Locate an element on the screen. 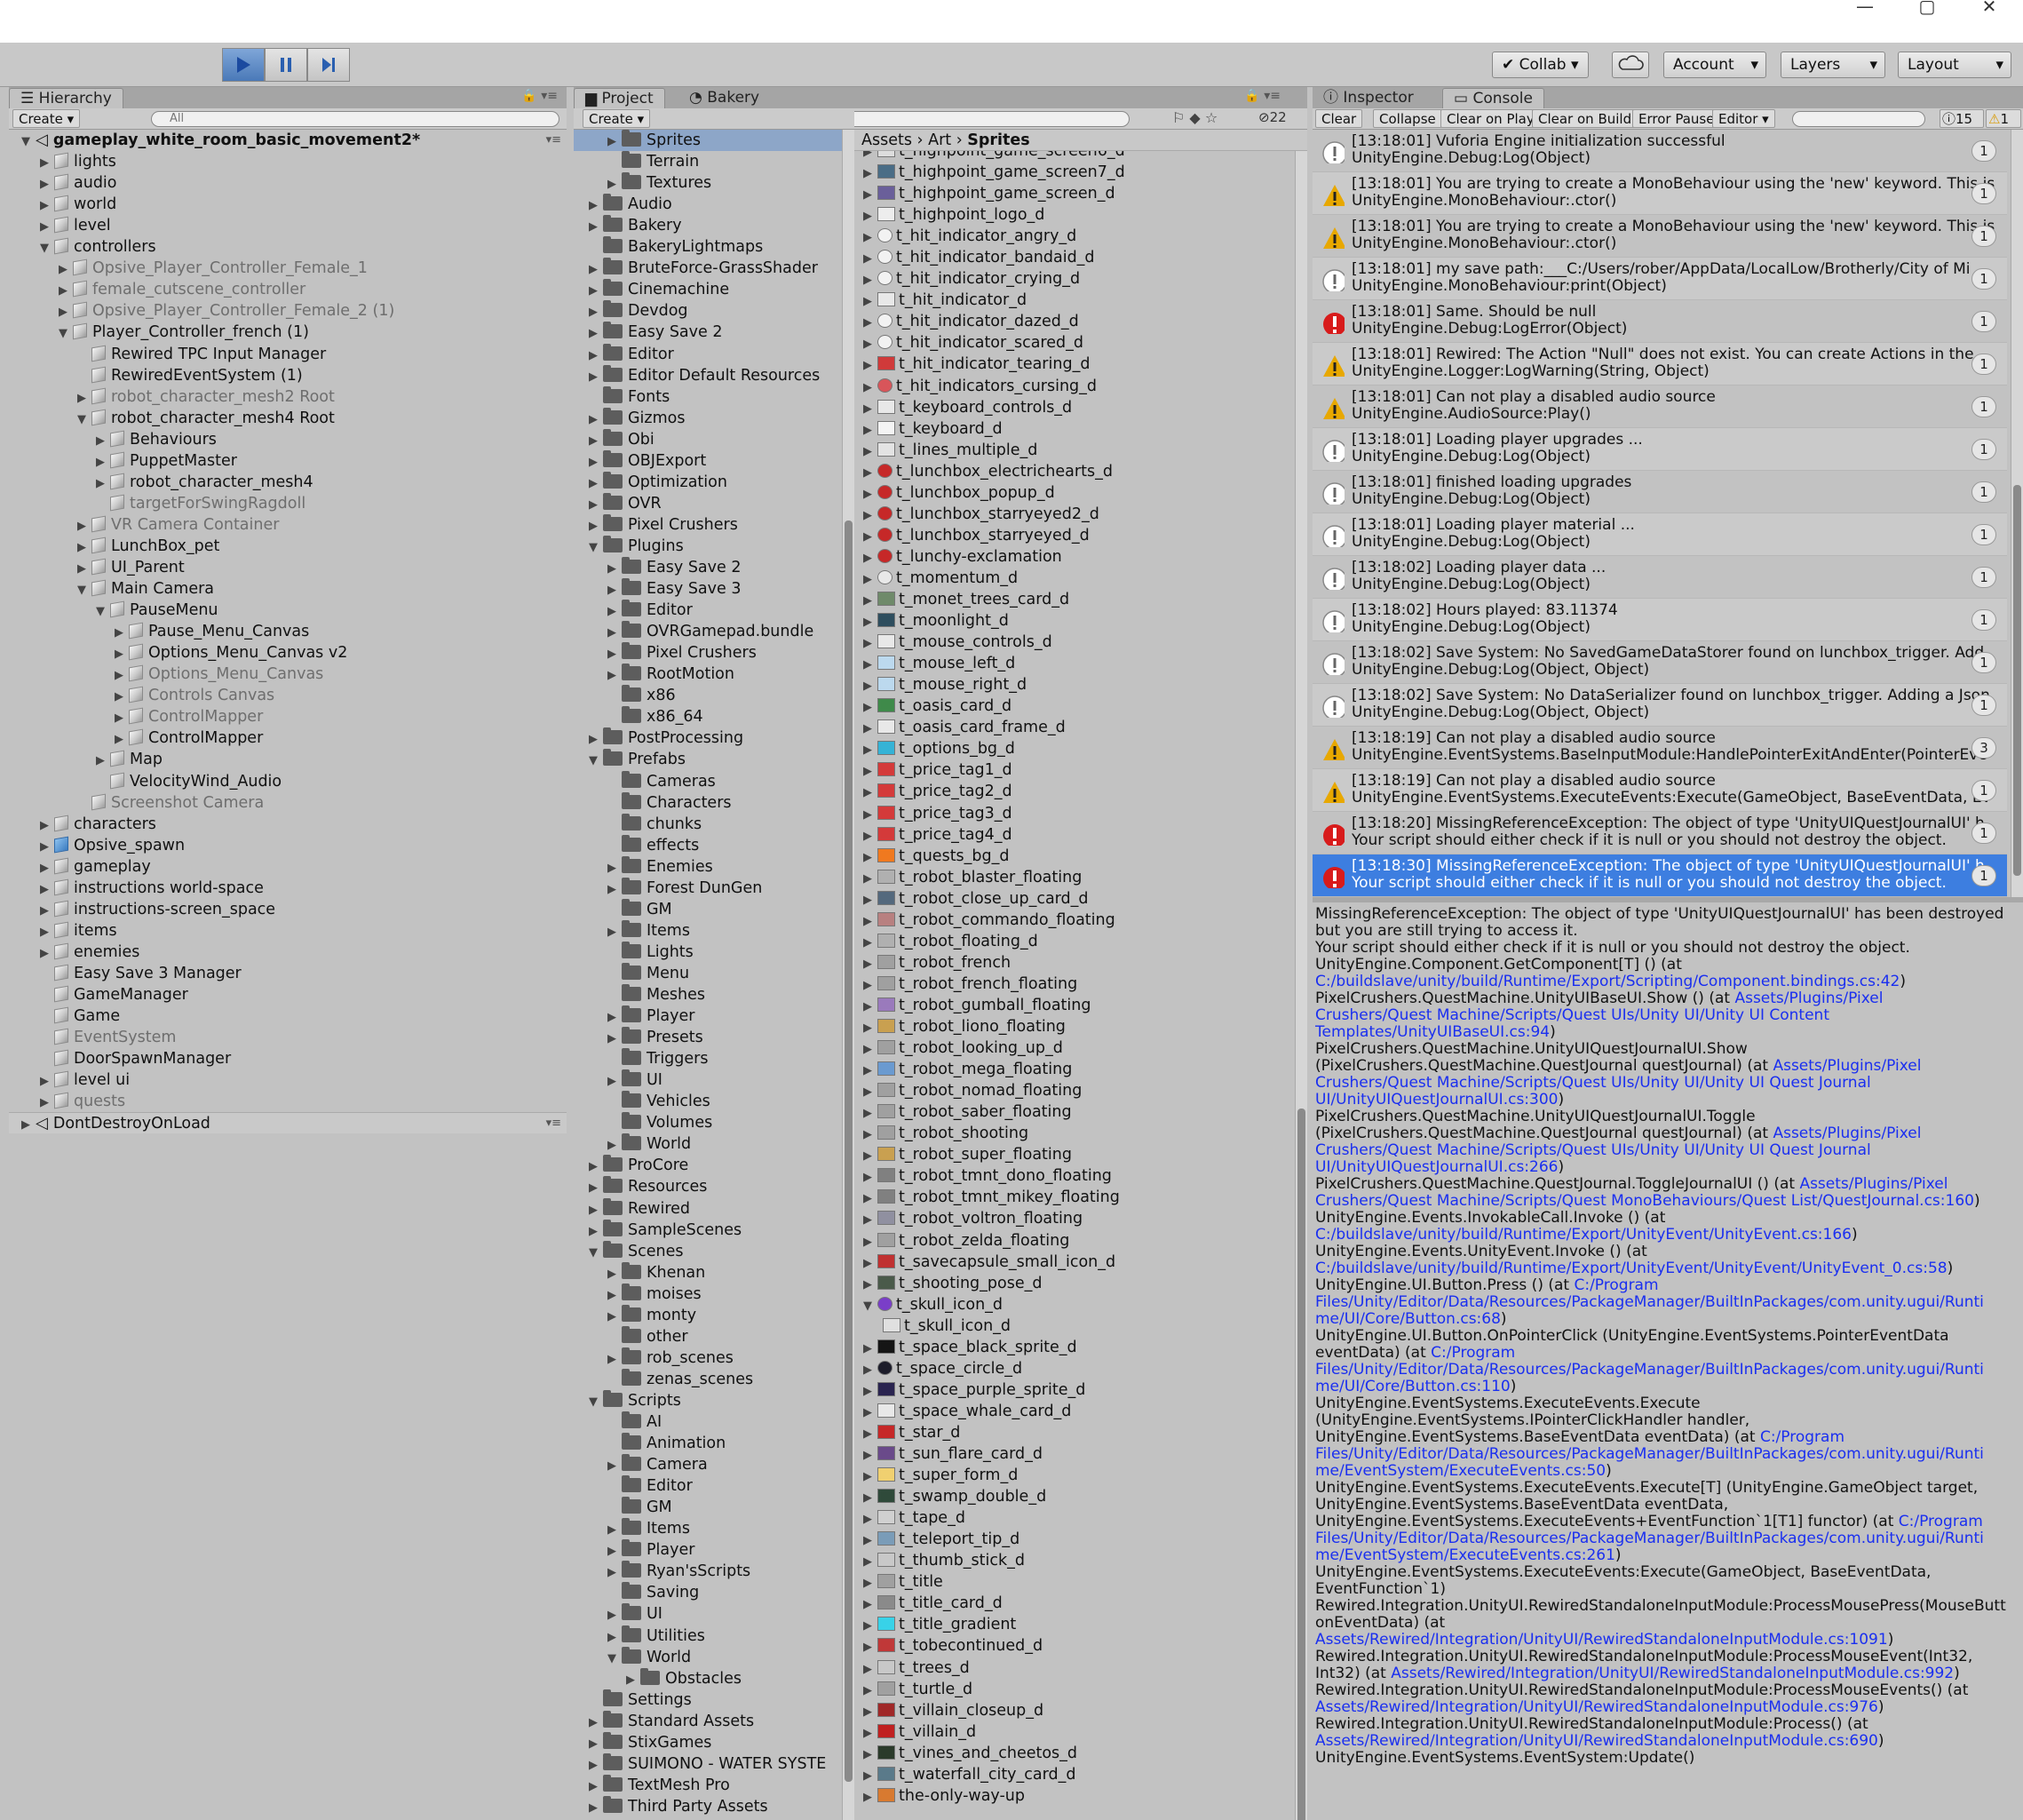 The width and height of the screenshot is (2023, 1820). folder-item: Editor is located at coordinates (708, 1486).